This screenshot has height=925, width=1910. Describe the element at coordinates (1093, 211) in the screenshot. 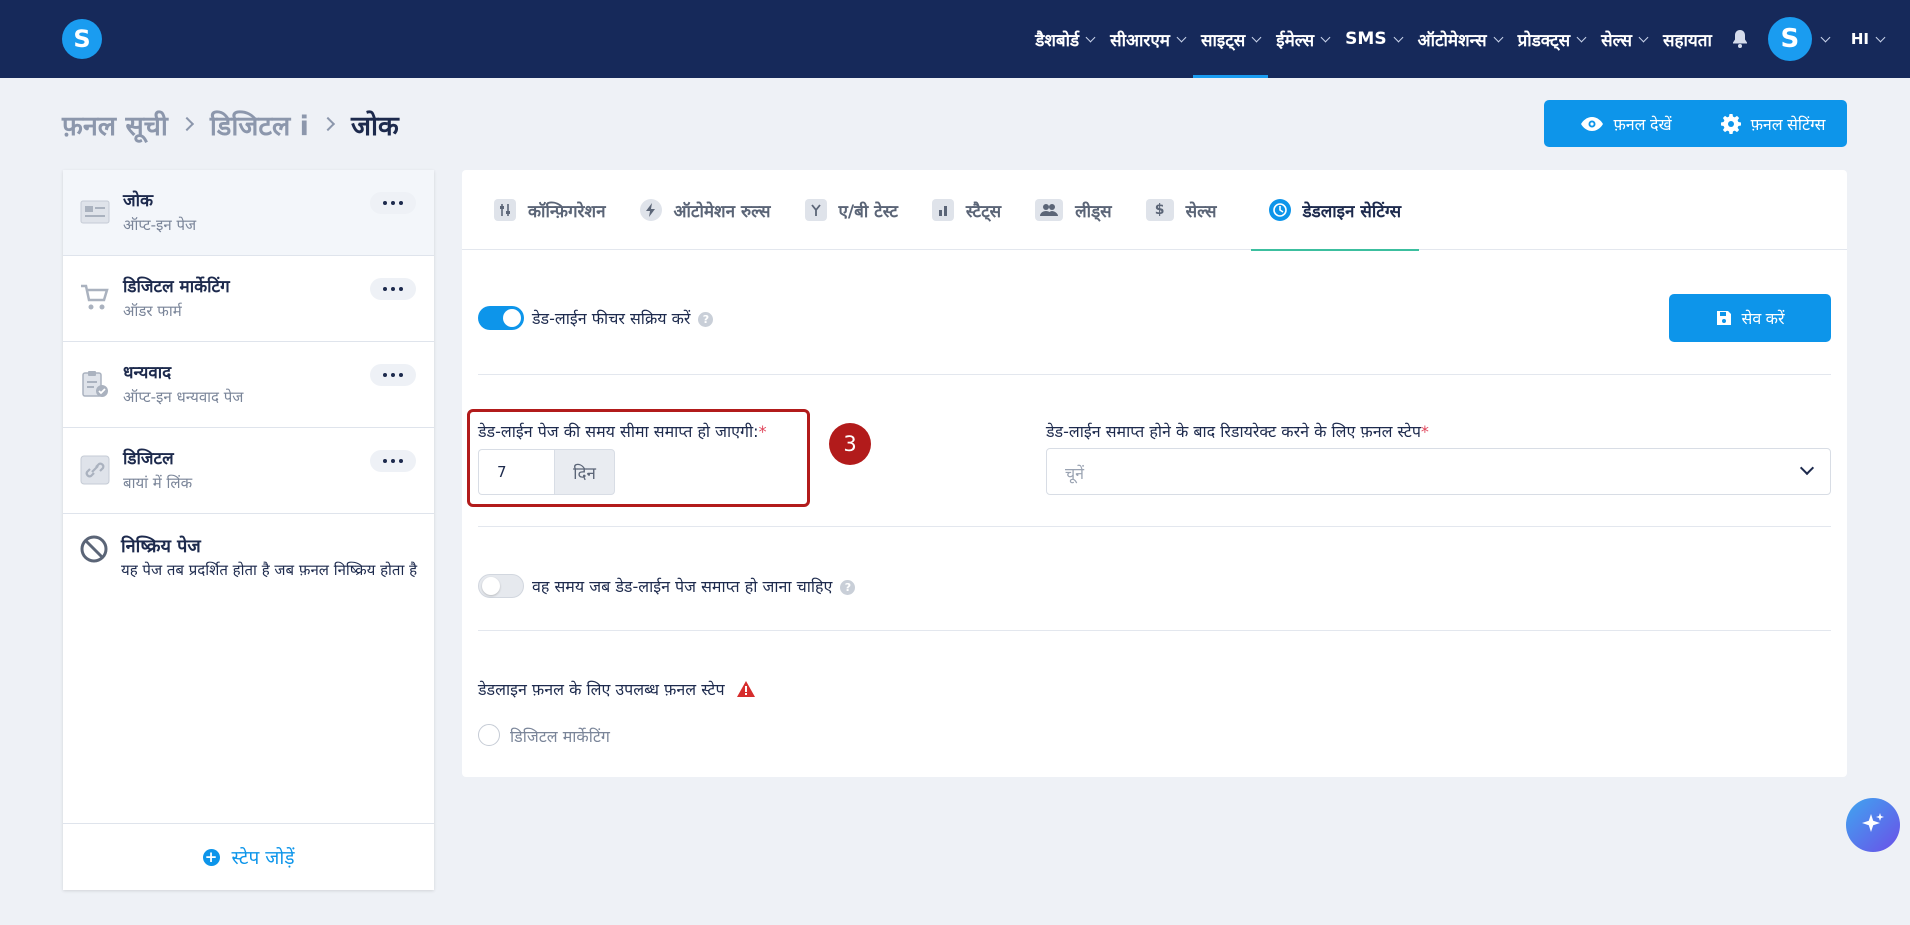

I see `tab-label: लीड्स` at that location.